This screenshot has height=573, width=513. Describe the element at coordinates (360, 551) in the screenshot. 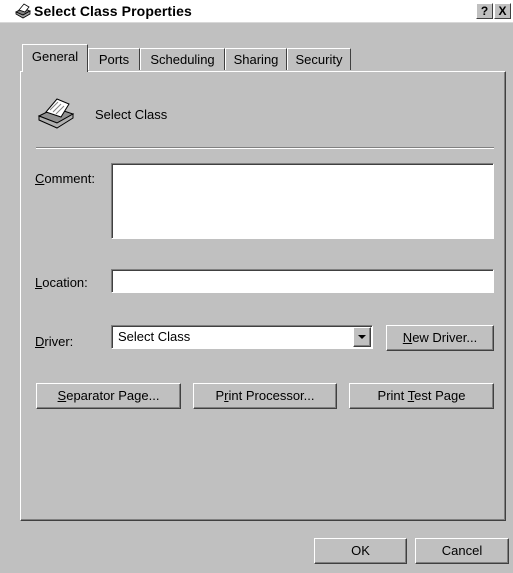

I see `ok-button: OK` at that location.